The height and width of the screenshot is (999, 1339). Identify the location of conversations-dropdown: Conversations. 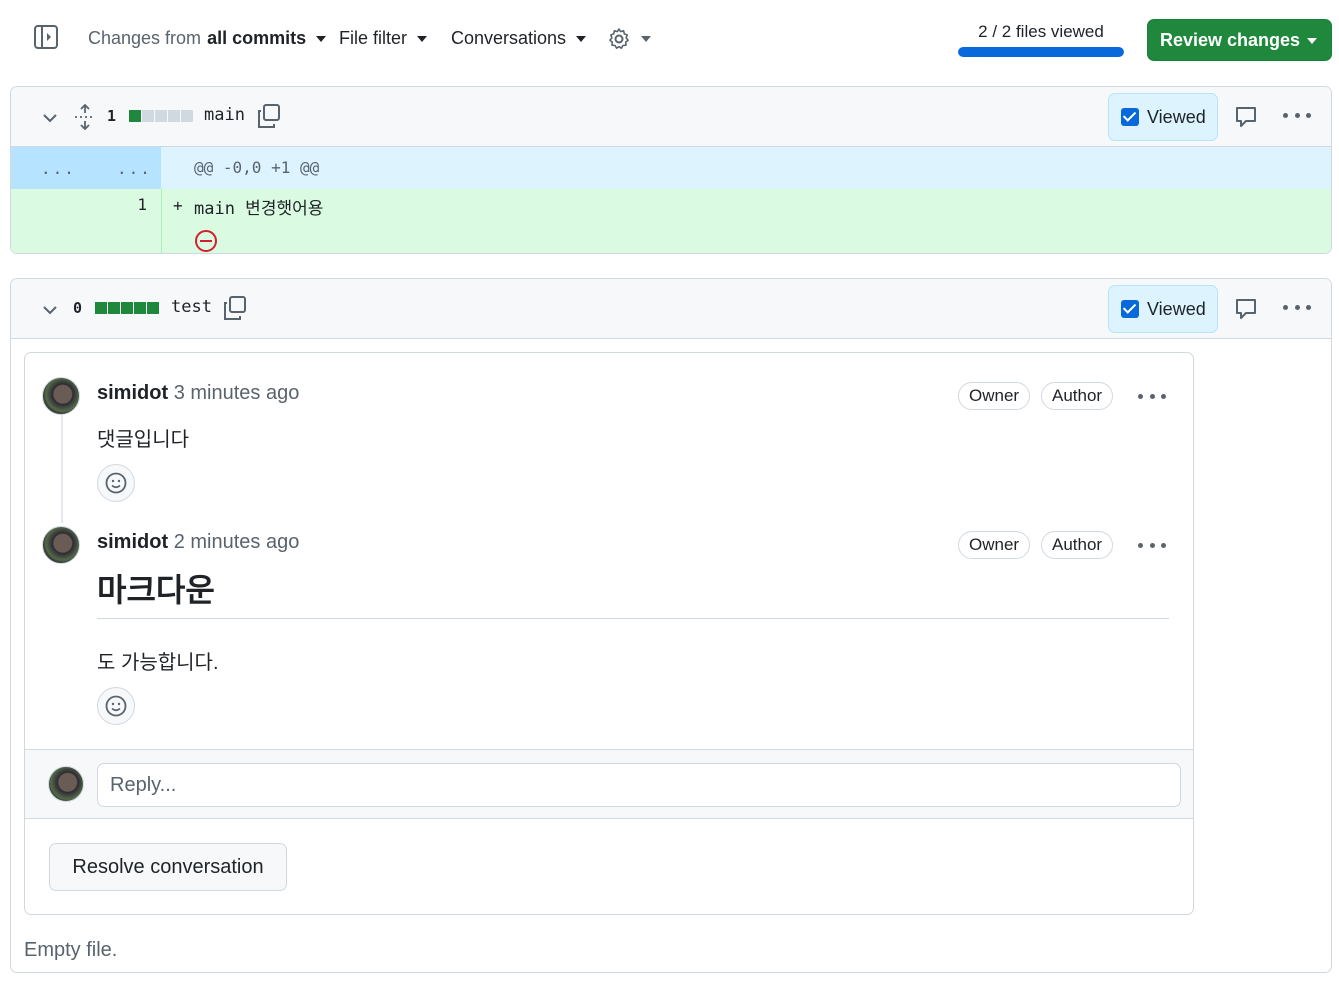
(519, 38).